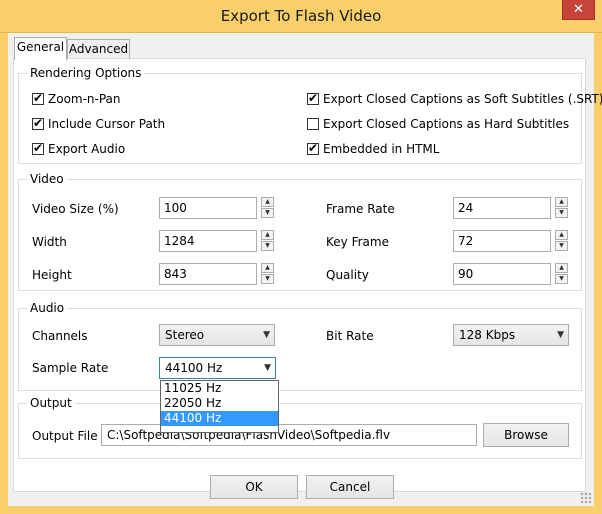  What do you see at coordinates (84, 99) in the screenshot?
I see `zoom-n-pan-label: Zoom-n-Pan` at bounding box center [84, 99].